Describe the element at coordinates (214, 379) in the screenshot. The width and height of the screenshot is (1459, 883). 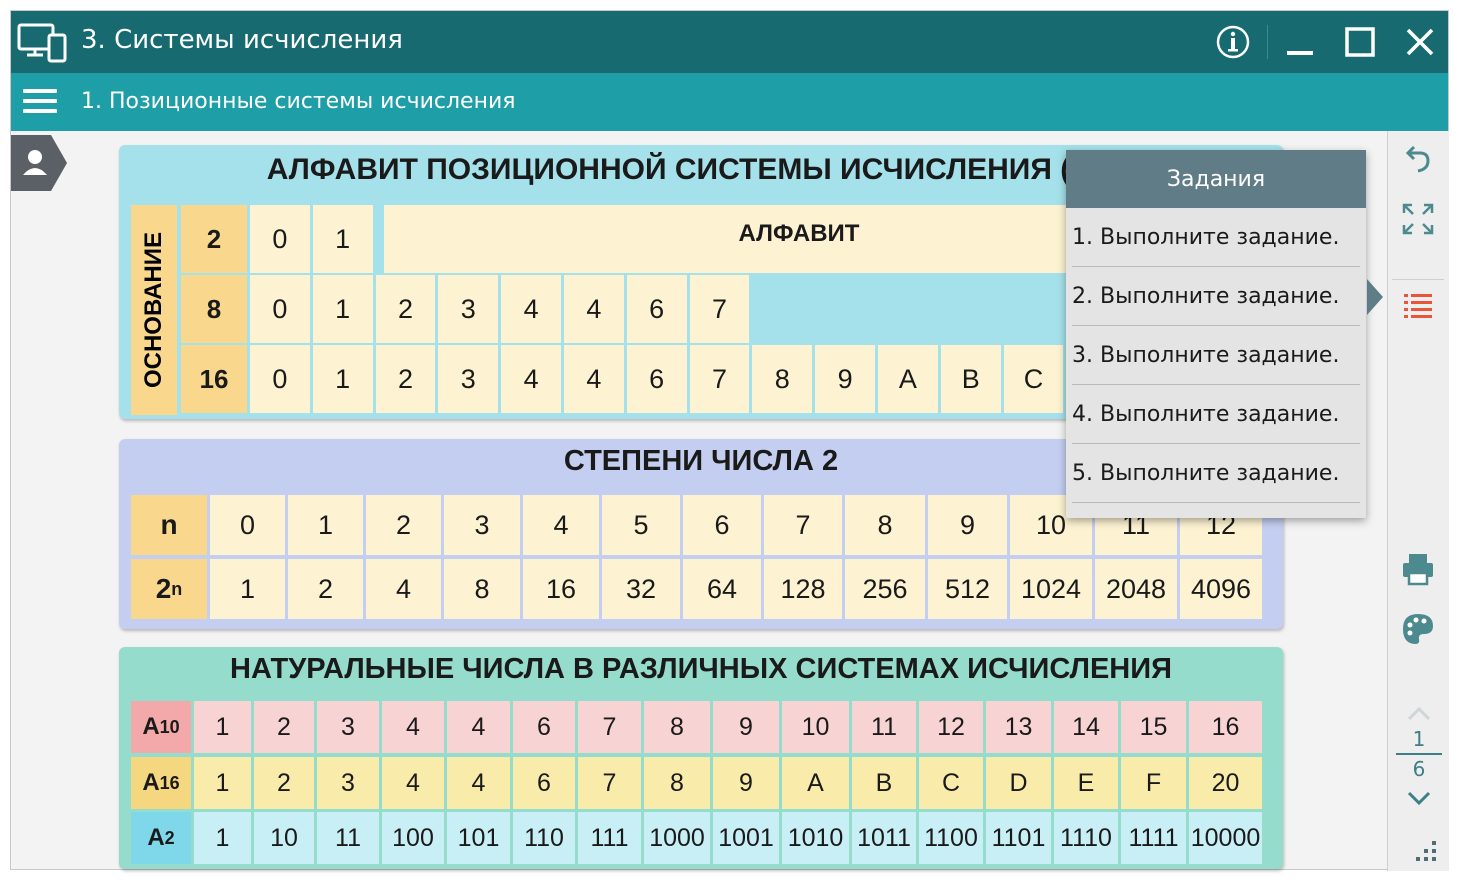
I see `base-cell: 16` at that location.